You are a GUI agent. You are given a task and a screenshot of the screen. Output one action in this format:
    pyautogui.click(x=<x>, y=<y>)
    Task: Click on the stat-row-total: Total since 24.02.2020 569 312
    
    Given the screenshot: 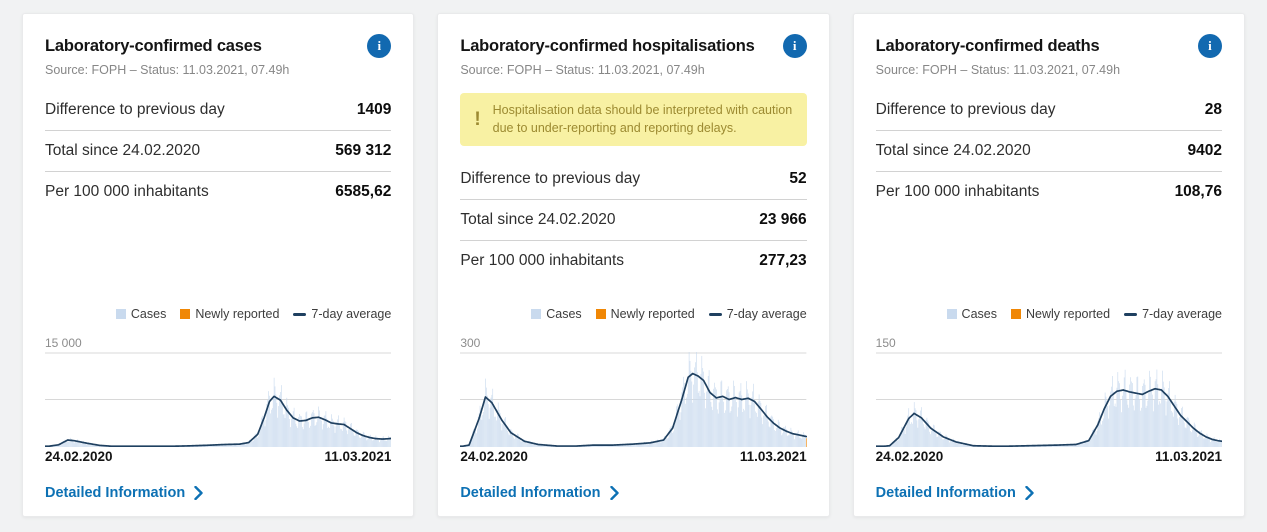 What is the action you would take?
    pyautogui.click(x=218, y=150)
    